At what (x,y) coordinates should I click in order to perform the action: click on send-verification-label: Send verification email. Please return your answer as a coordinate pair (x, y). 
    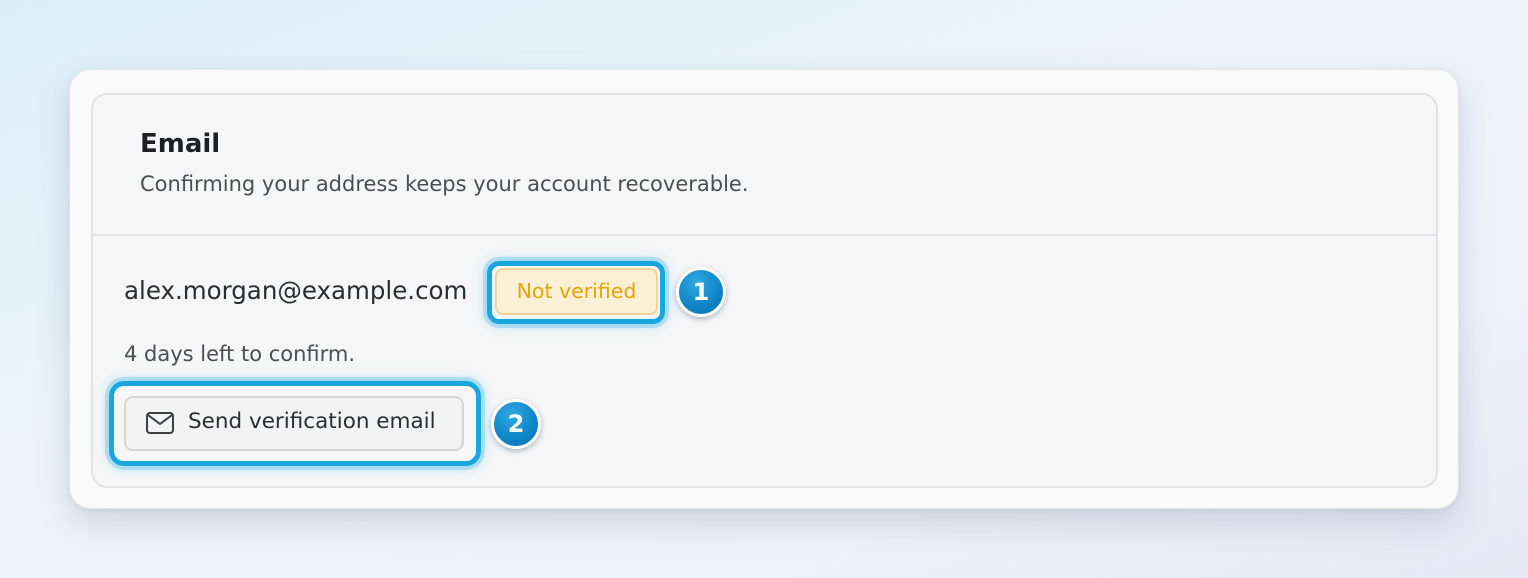
    Looking at the image, I should click on (312, 422).